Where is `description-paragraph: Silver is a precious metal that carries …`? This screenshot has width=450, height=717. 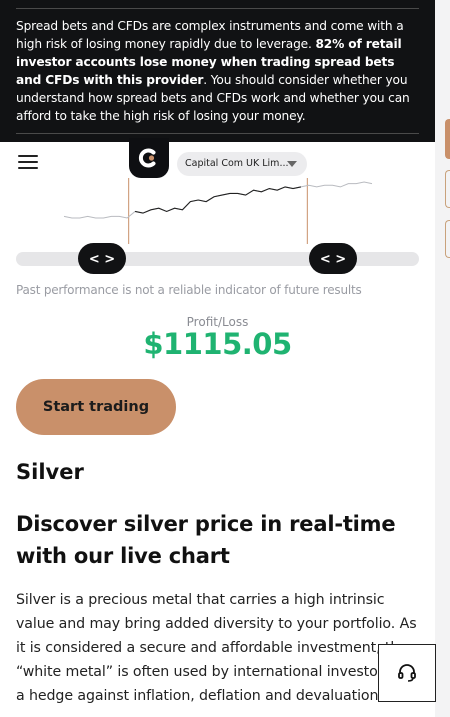
description-paragraph: Silver is a precious metal that carries … is located at coordinates (216, 648).